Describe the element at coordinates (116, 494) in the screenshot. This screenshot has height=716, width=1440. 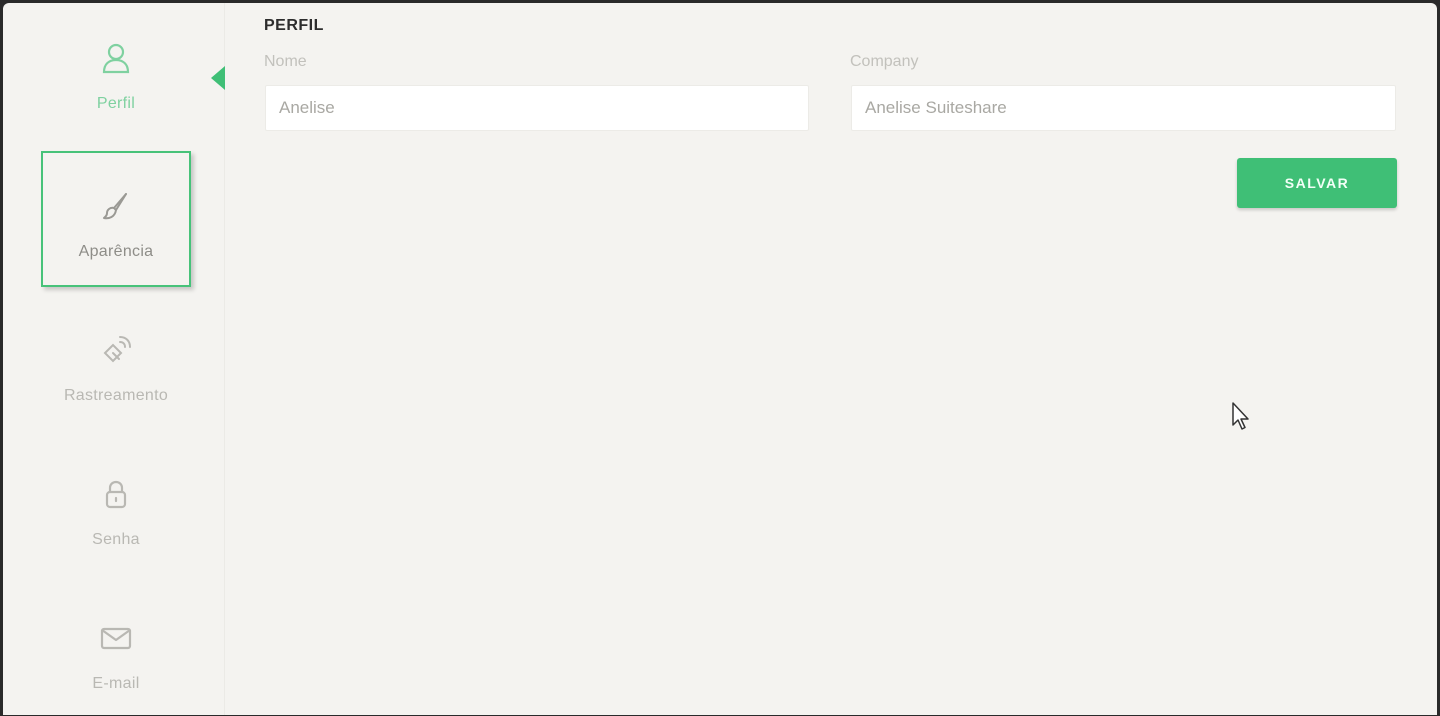
I see `lock-icon` at that location.